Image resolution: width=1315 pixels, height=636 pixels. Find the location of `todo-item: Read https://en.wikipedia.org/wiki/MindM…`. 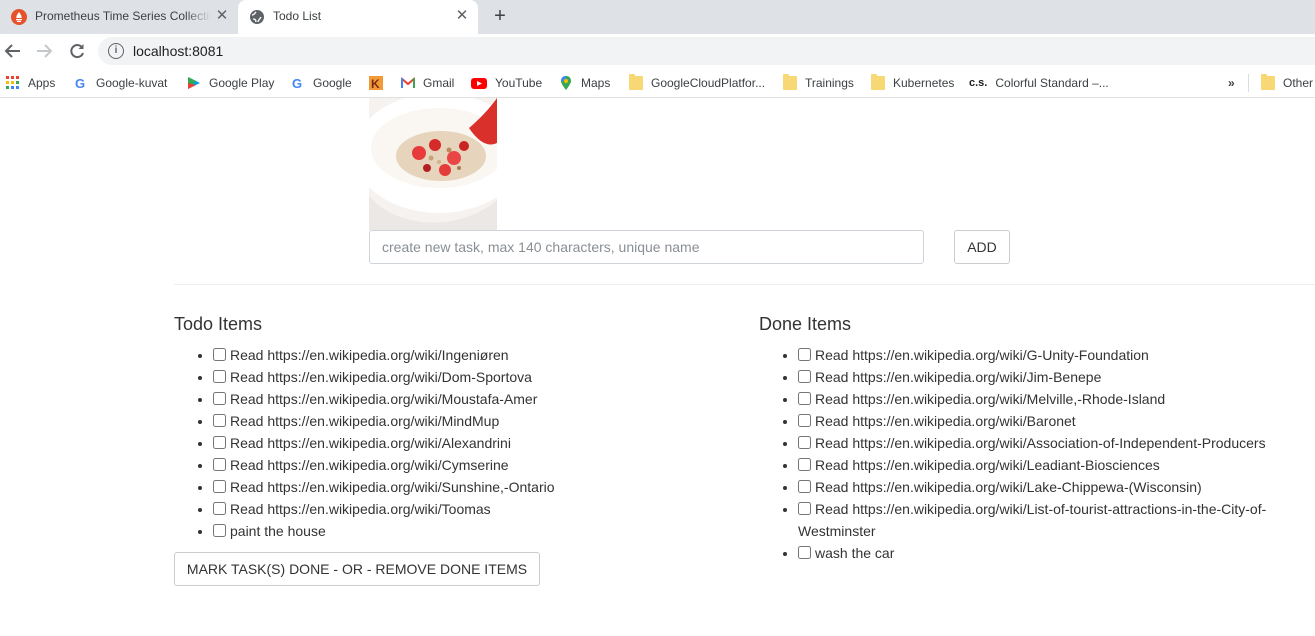

todo-item: Read https://en.wikipedia.org/wiki/MindM… is located at coordinates (473, 421).